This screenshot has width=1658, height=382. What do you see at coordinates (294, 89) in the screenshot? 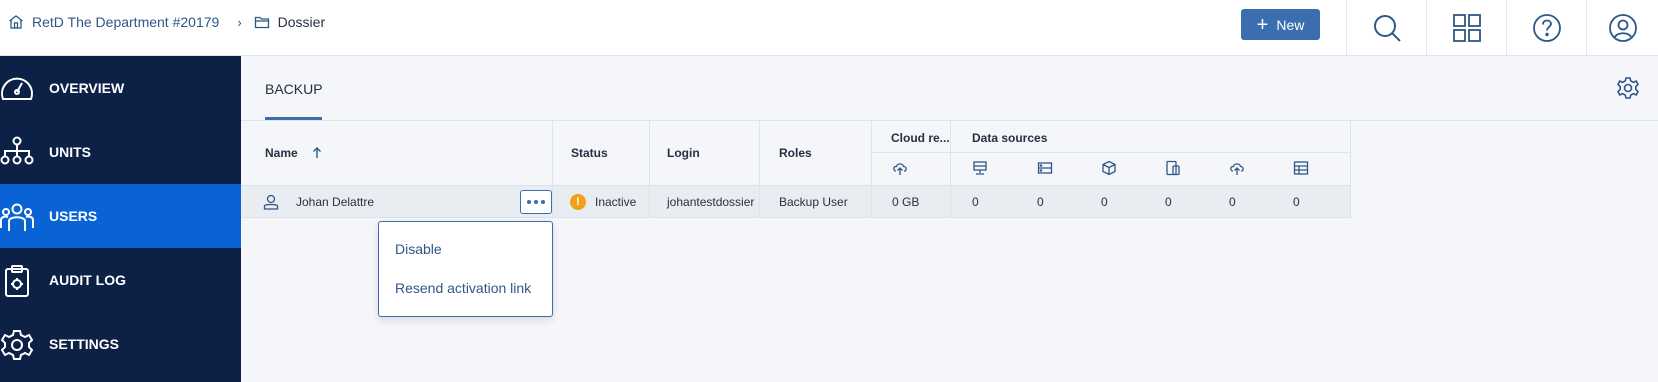
I see `tab-backup: BACKUP` at bounding box center [294, 89].